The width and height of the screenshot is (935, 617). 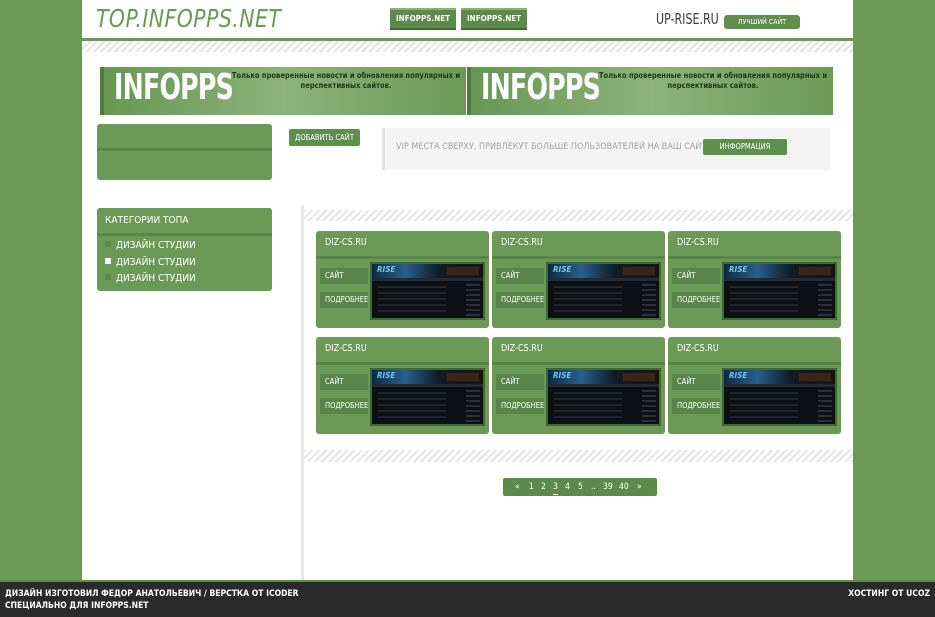 What do you see at coordinates (543, 487) in the screenshot?
I see `page-link: 2` at bounding box center [543, 487].